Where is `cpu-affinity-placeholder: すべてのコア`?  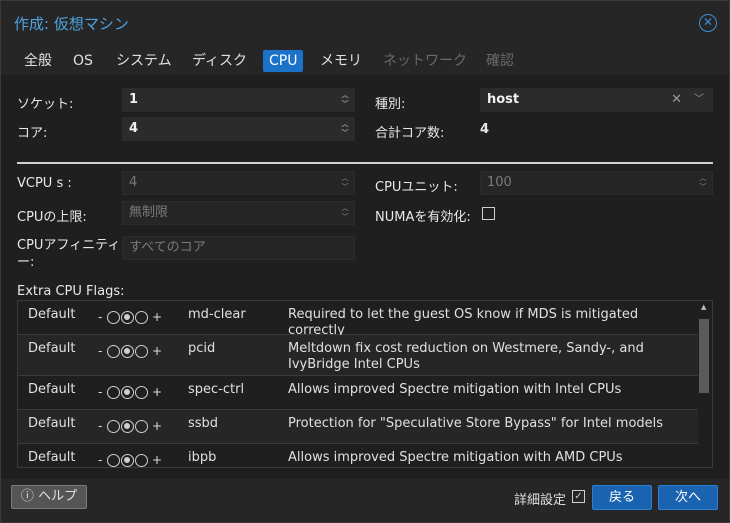
cpu-affinity-placeholder: すべてのコア is located at coordinates (167, 247).